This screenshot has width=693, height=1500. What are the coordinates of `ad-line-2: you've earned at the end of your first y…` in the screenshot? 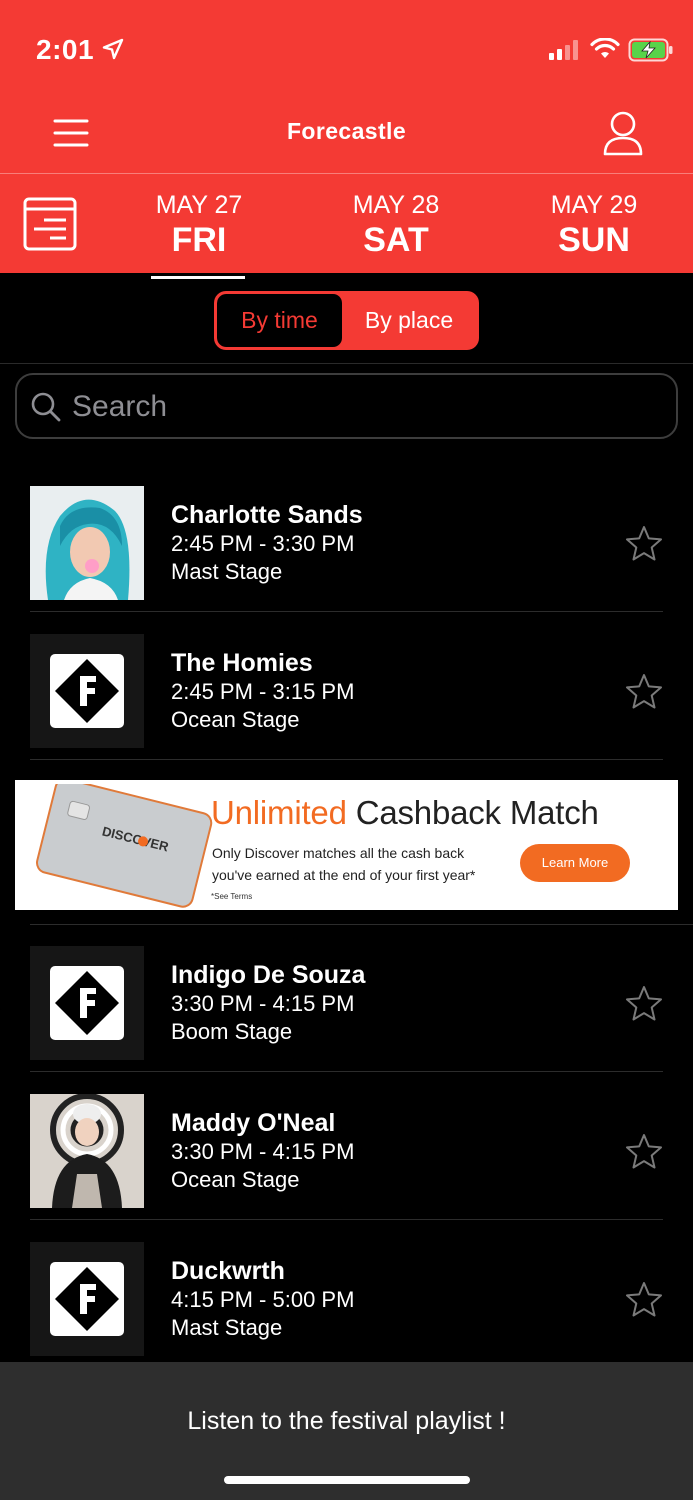 It's located at (344, 875).